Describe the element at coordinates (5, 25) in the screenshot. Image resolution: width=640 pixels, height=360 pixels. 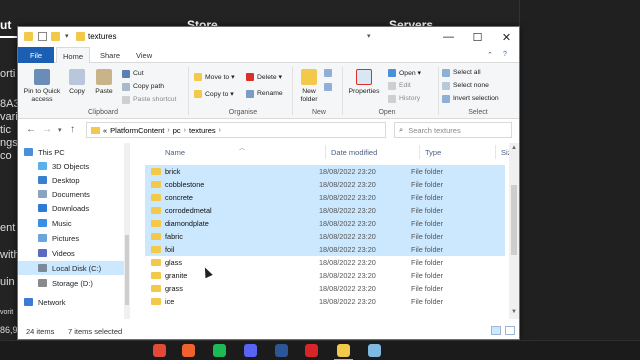
I see `bg-tab-1: ut` at that location.